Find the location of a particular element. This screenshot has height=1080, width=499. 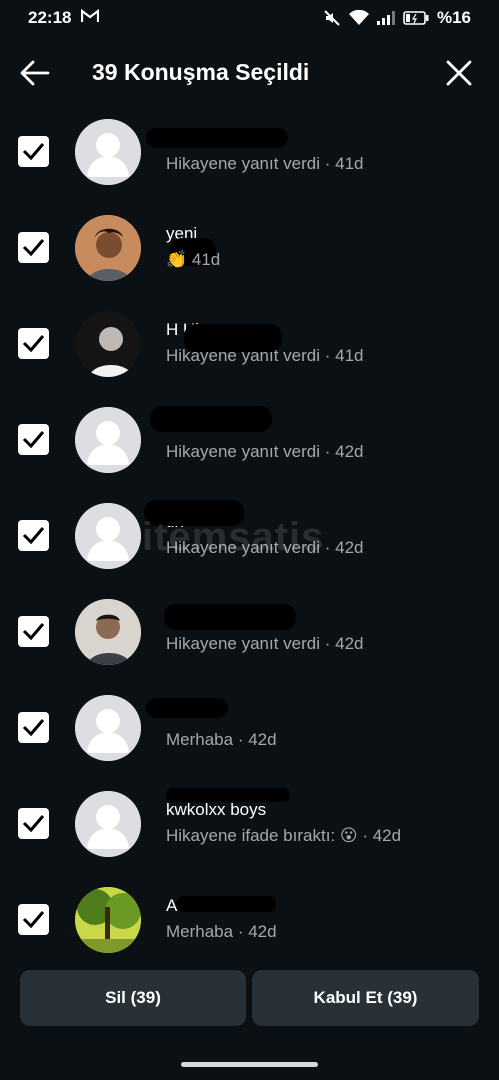

arrow-left-icon is located at coordinates (35, 76).